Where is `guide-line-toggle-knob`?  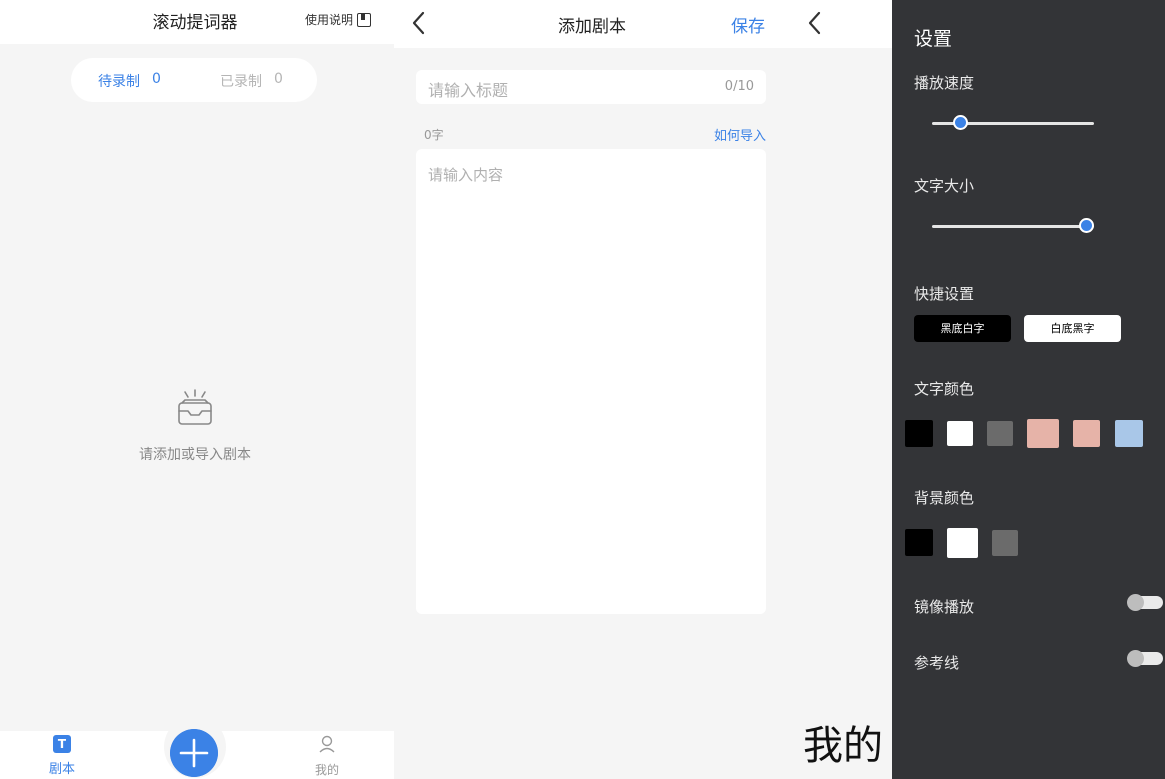
guide-line-toggle-knob is located at coordinates (1135, 658).